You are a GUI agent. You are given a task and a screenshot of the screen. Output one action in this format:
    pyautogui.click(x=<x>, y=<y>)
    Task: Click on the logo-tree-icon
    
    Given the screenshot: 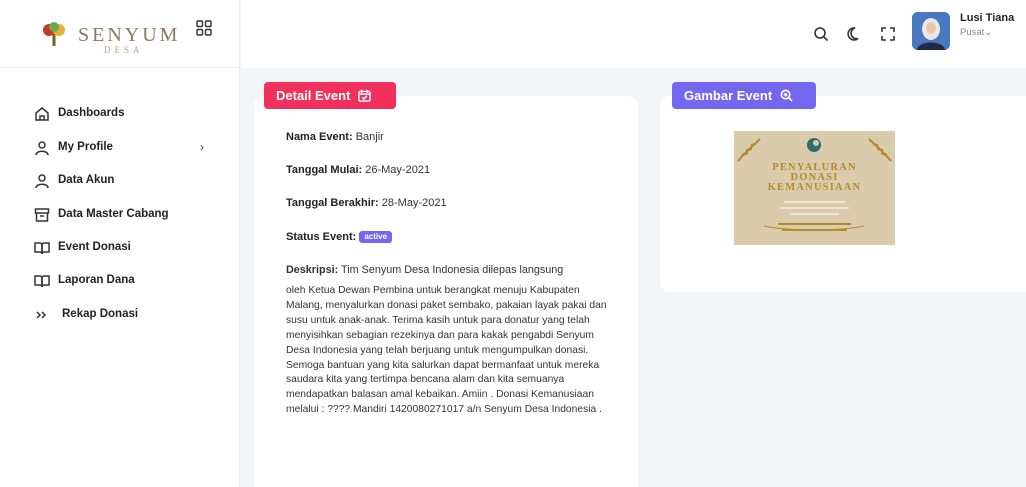 What is the action you would take?
    pyautogui.click(x=54, y=34)
    